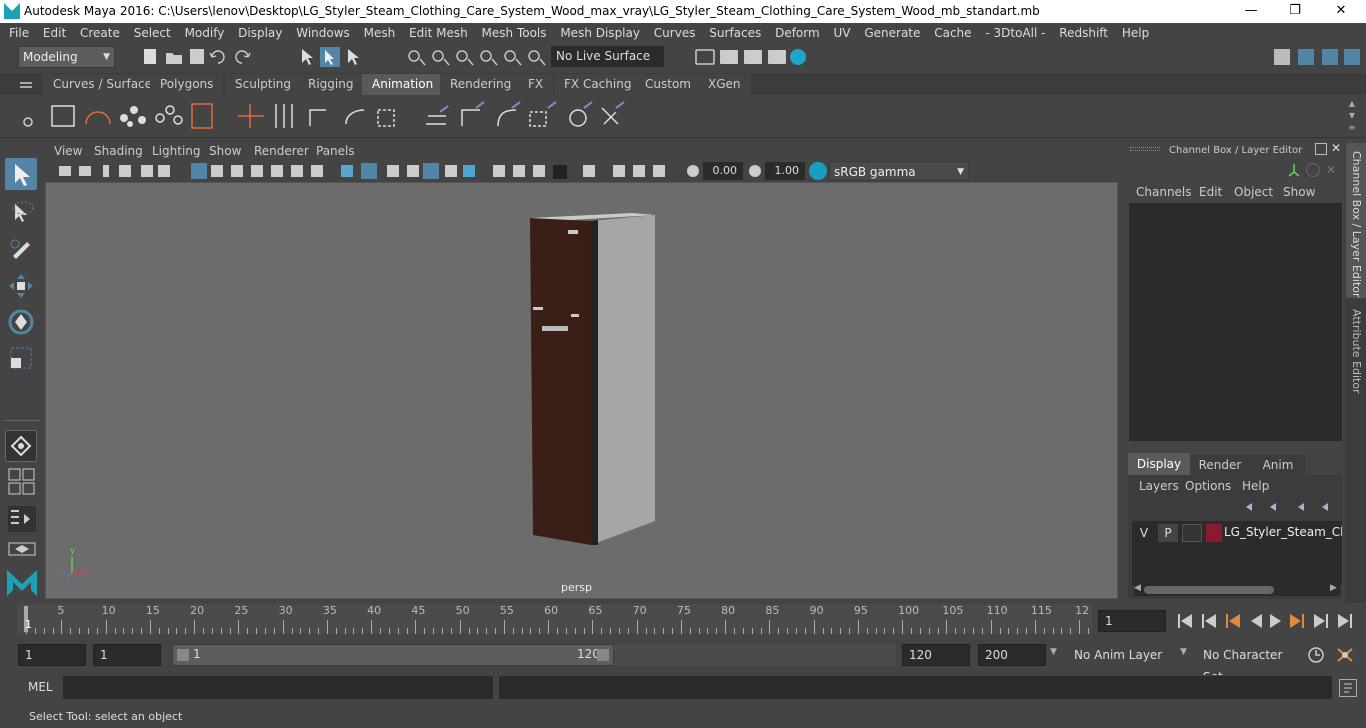 The height and width of the screenshot is (728, 1366). I want to click on tab-attribute-editor: Attribute Editor, so click(1356, 350).